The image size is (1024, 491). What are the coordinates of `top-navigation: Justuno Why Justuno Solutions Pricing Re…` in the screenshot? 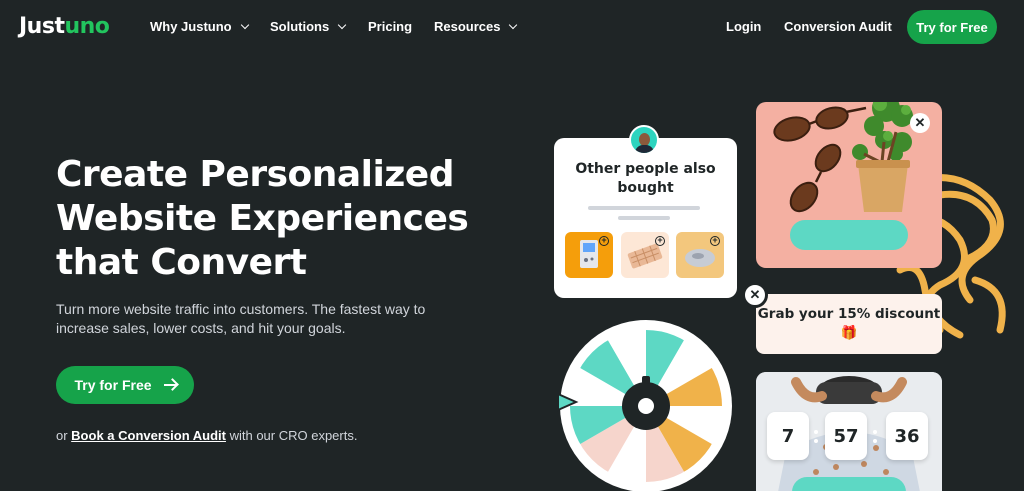 It's located at (512, 28).